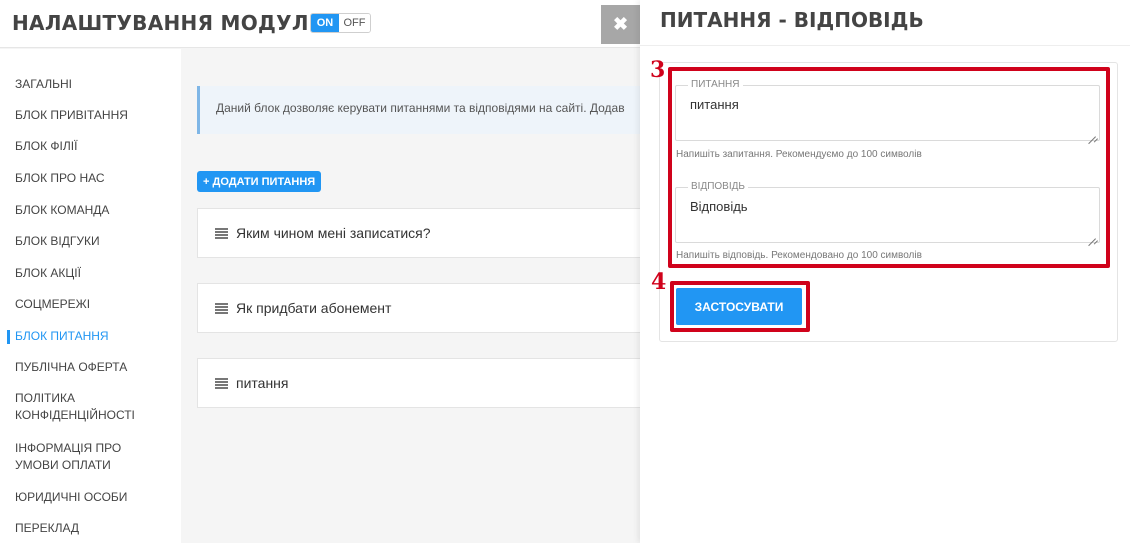 This screenshot has width=1130, height=543. Describe the element at coordinates (354, 23) in the screenshot. I see `toggle-off: OFF` at that location.